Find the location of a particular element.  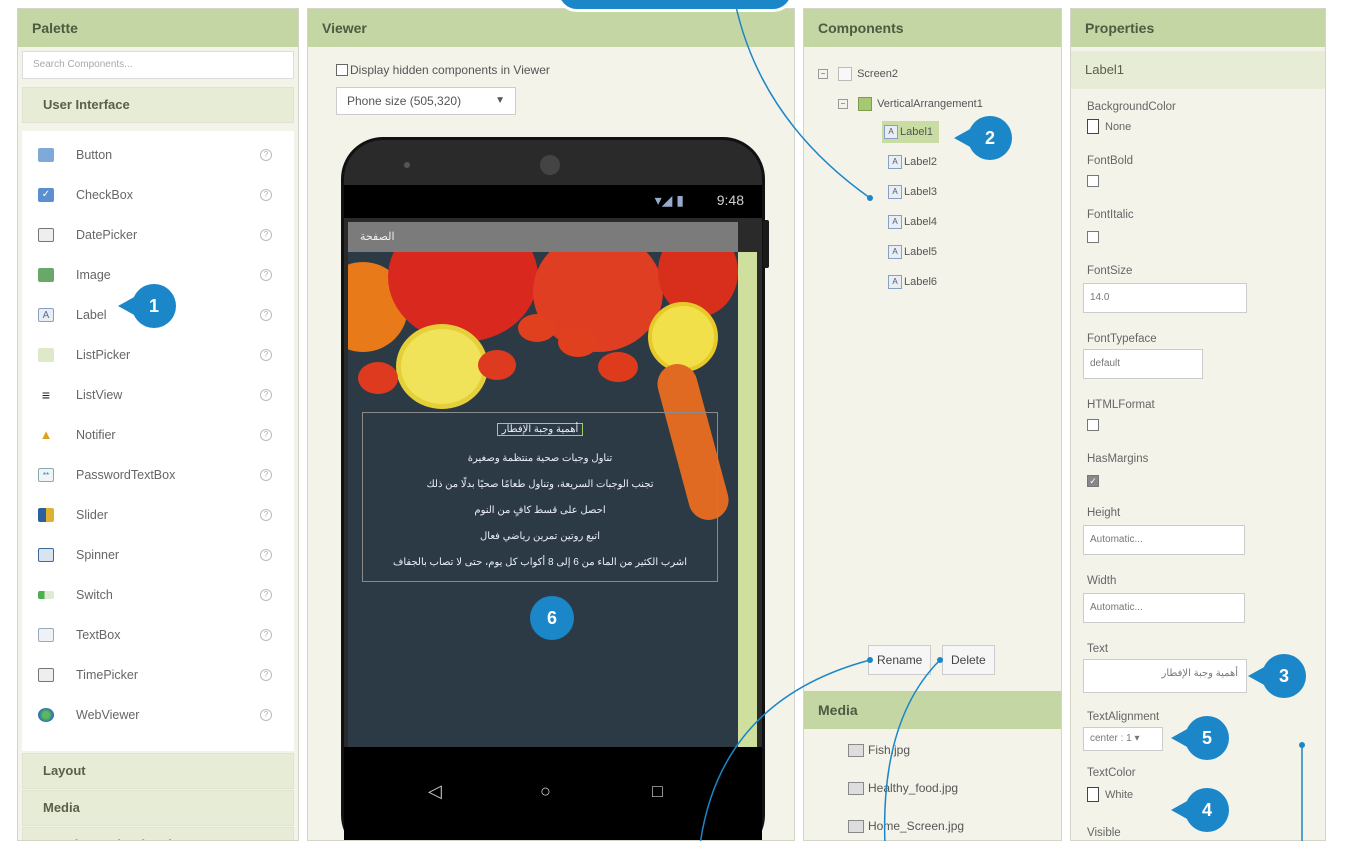

checkbox-checked: ✓ is located at coordinates (1093, 481).